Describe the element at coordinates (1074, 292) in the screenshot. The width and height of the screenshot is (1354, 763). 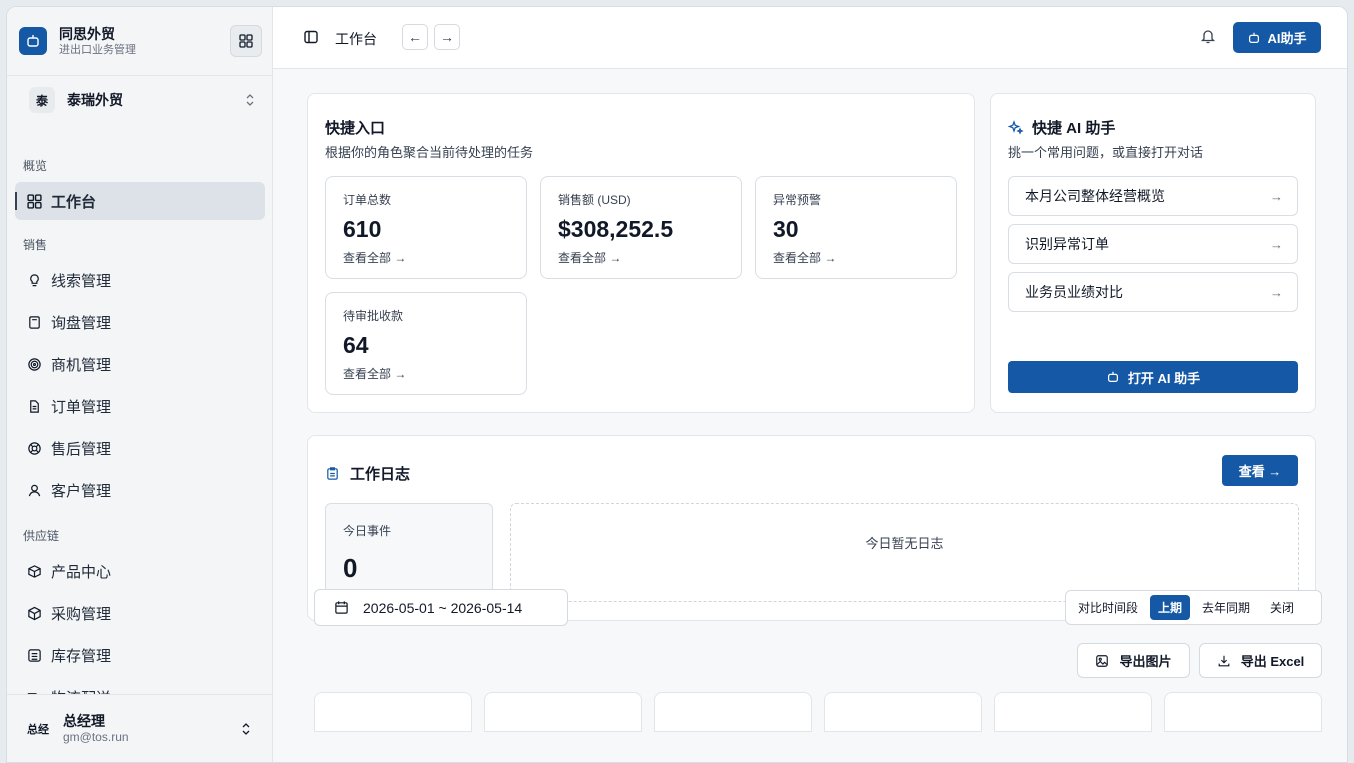
I see `ai-question-label: 业务员业绩对比` at that location.